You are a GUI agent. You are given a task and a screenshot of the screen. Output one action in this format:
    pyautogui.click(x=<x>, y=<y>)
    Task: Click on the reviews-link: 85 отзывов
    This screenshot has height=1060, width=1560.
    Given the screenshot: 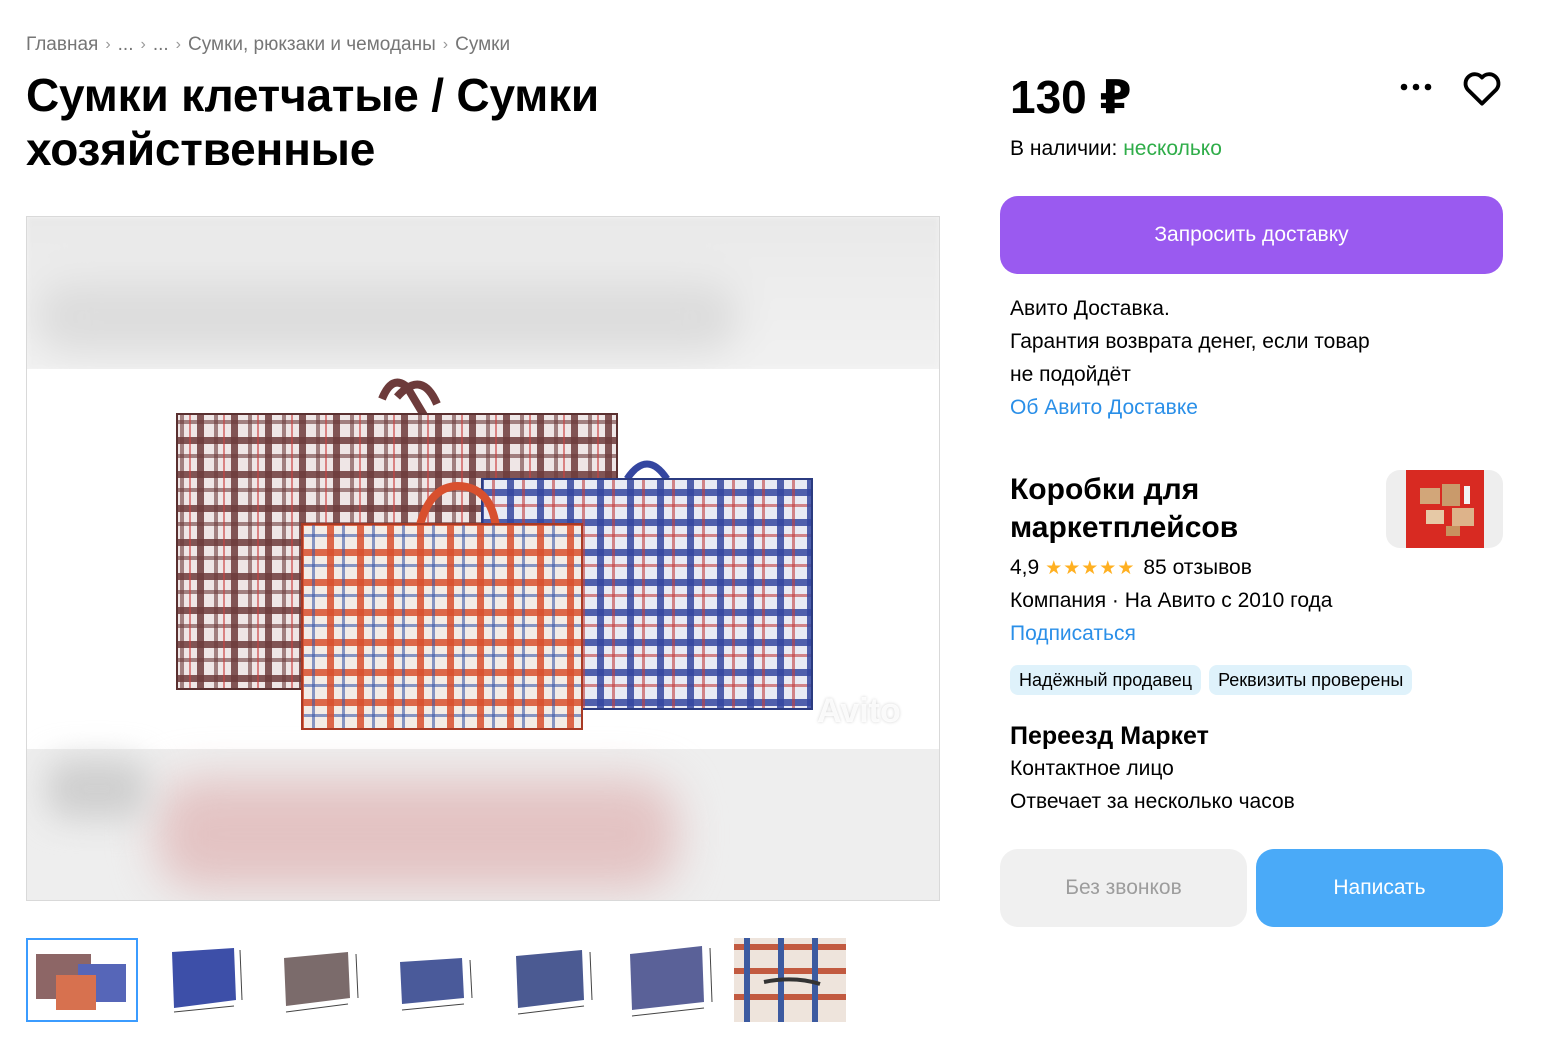 What is the action you would take?
    pyautogui.click(x=1197, y=568)
    